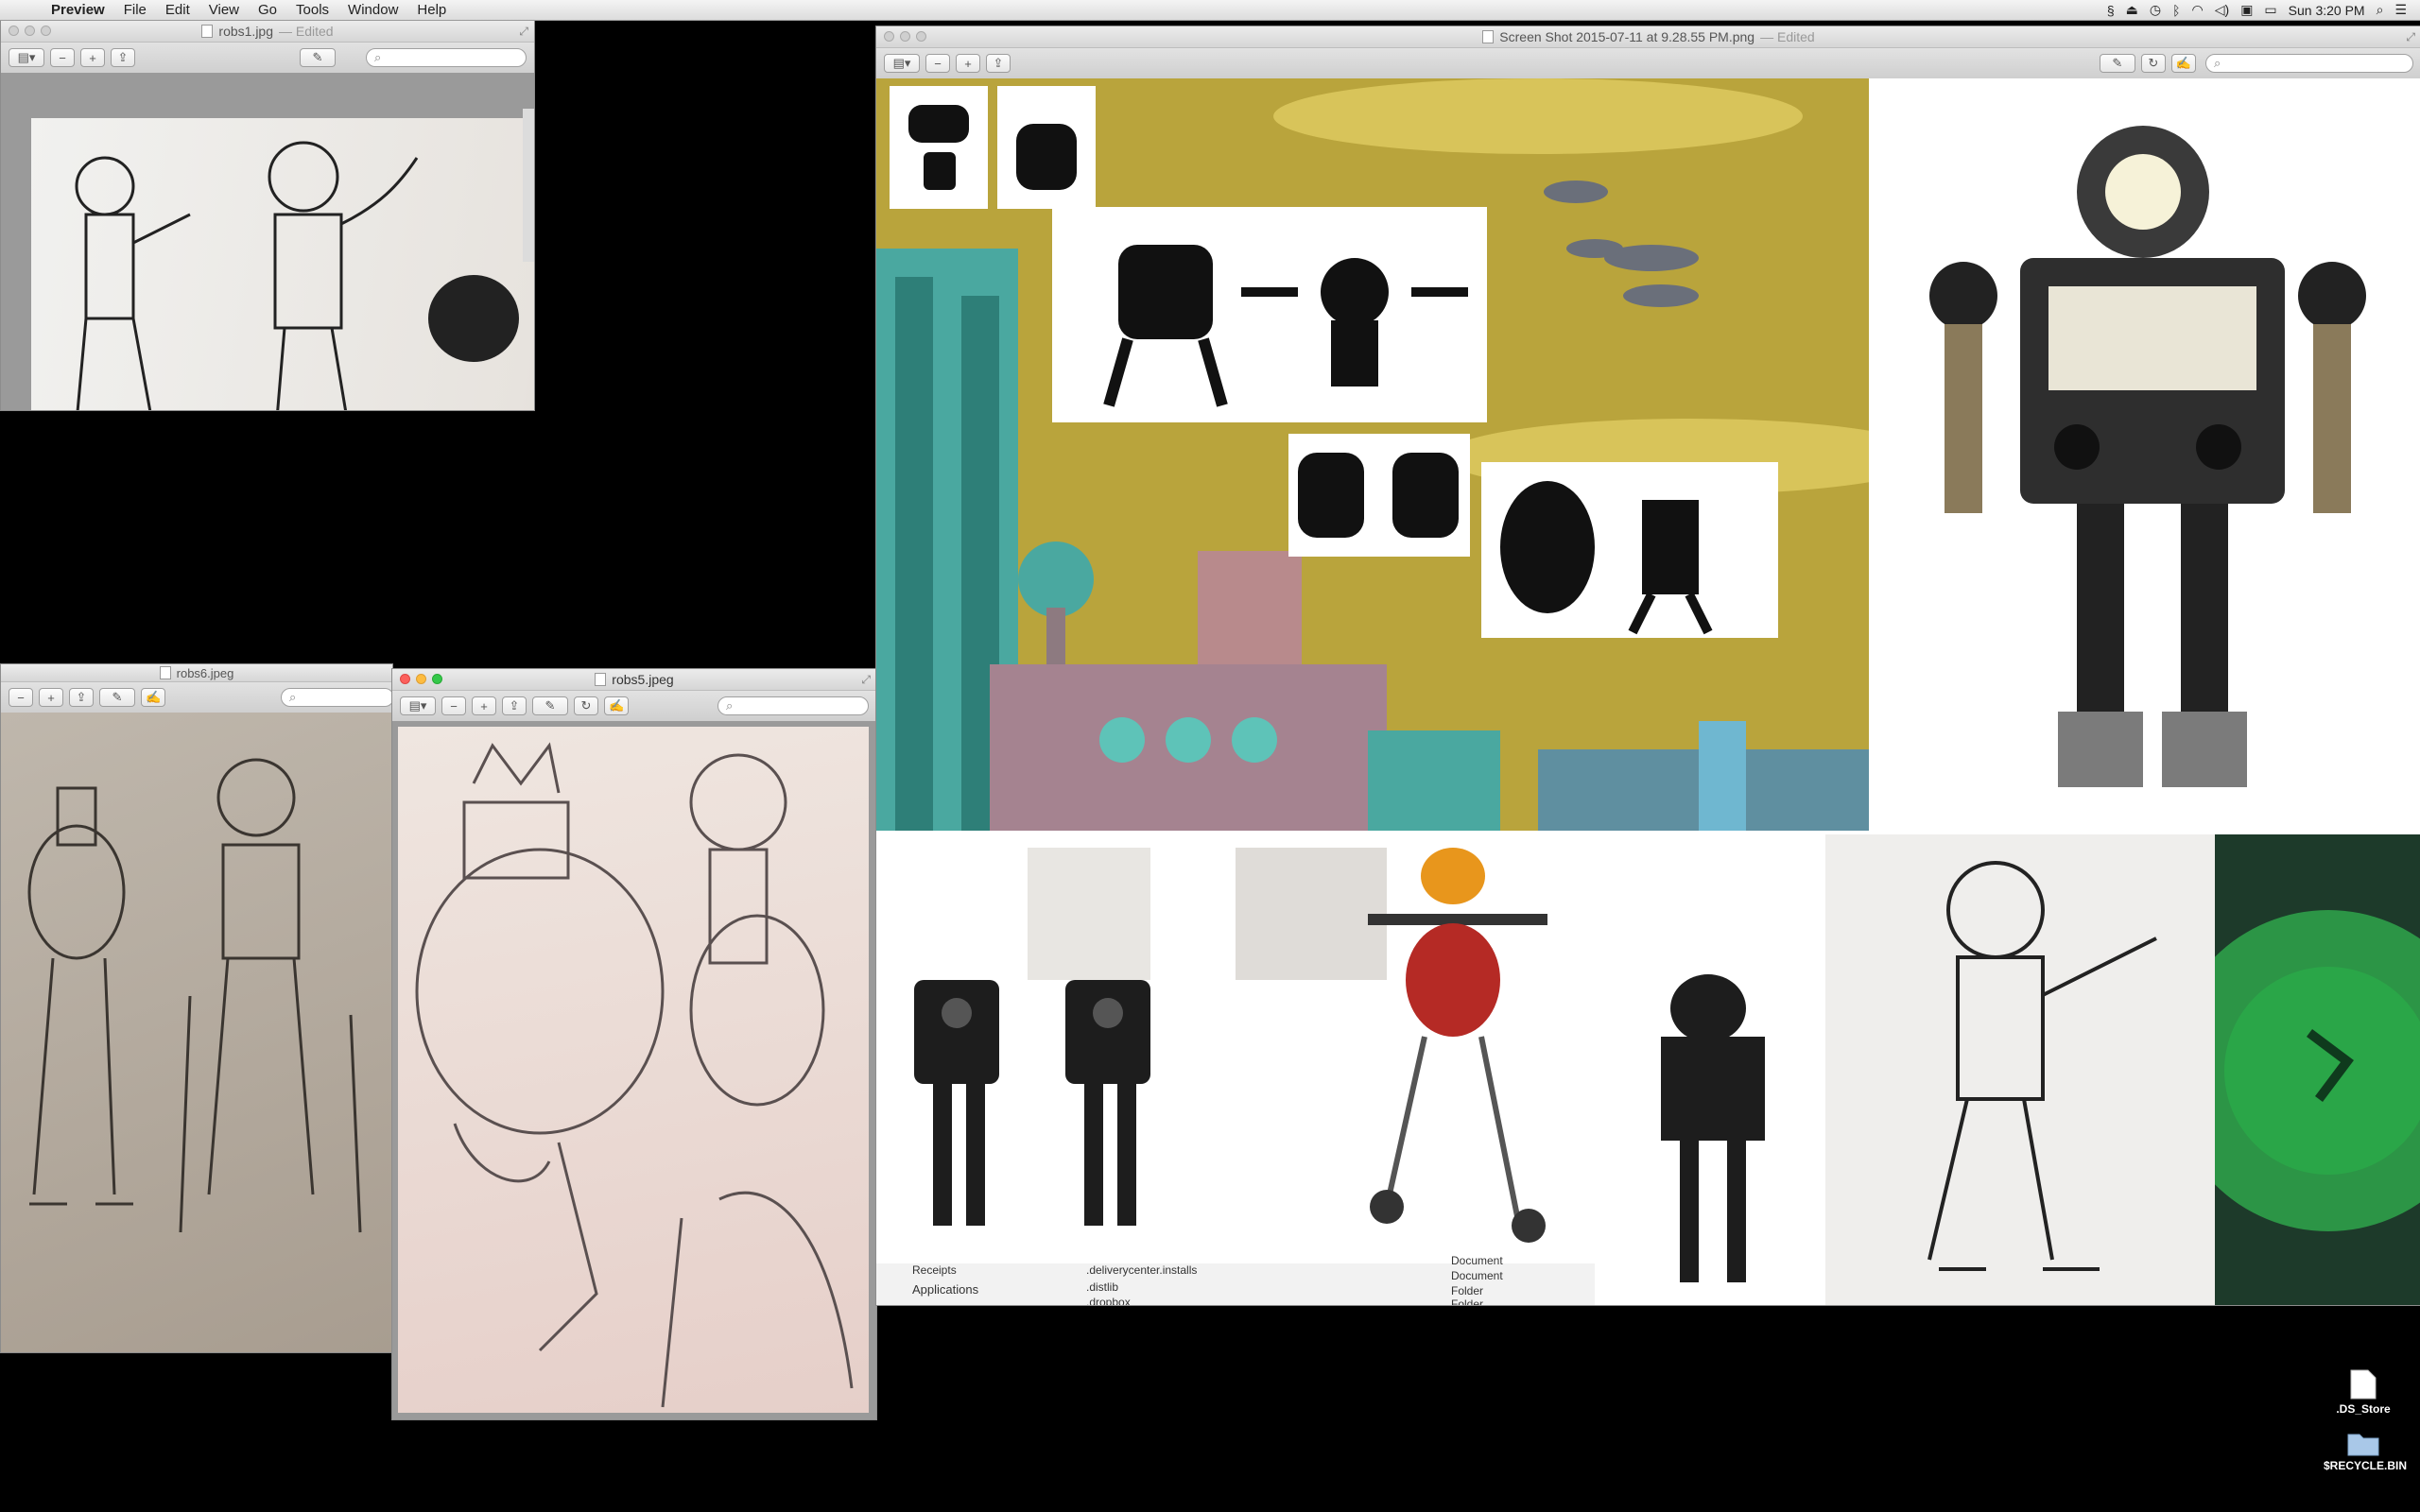 The width and height of the screenshot is (2420, 1512). Describe the element at coordinates (1477, 1275) in the screenshot. I see `finder-row-kind: Document` at that location.